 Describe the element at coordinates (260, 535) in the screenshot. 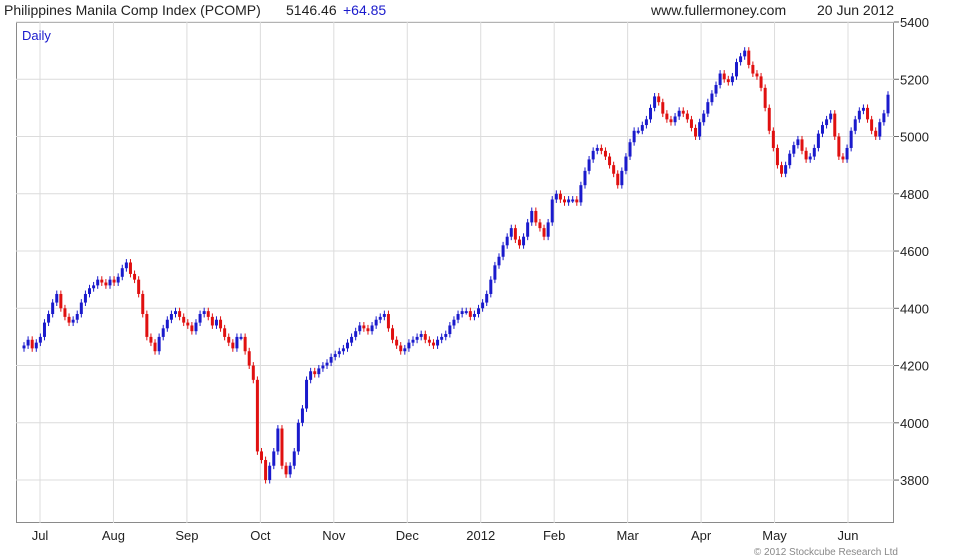

I see `x-tick-label: Oct` at that location.